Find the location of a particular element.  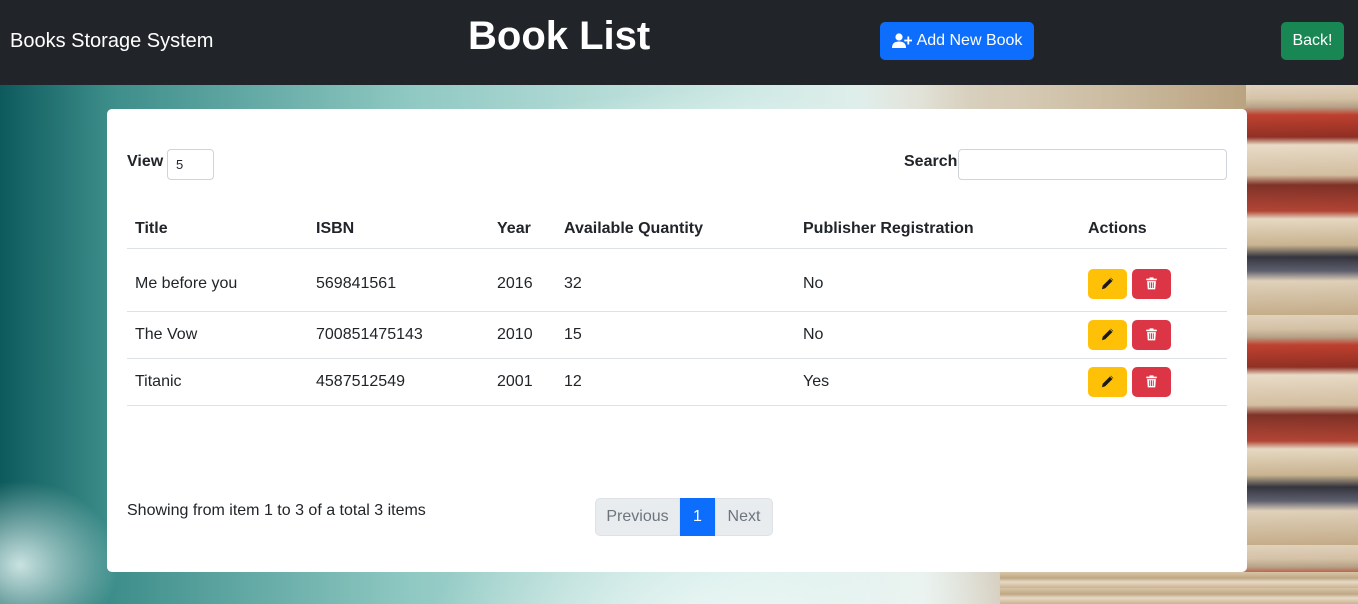

background-books-bottom is located at coordinates (1179, 588).